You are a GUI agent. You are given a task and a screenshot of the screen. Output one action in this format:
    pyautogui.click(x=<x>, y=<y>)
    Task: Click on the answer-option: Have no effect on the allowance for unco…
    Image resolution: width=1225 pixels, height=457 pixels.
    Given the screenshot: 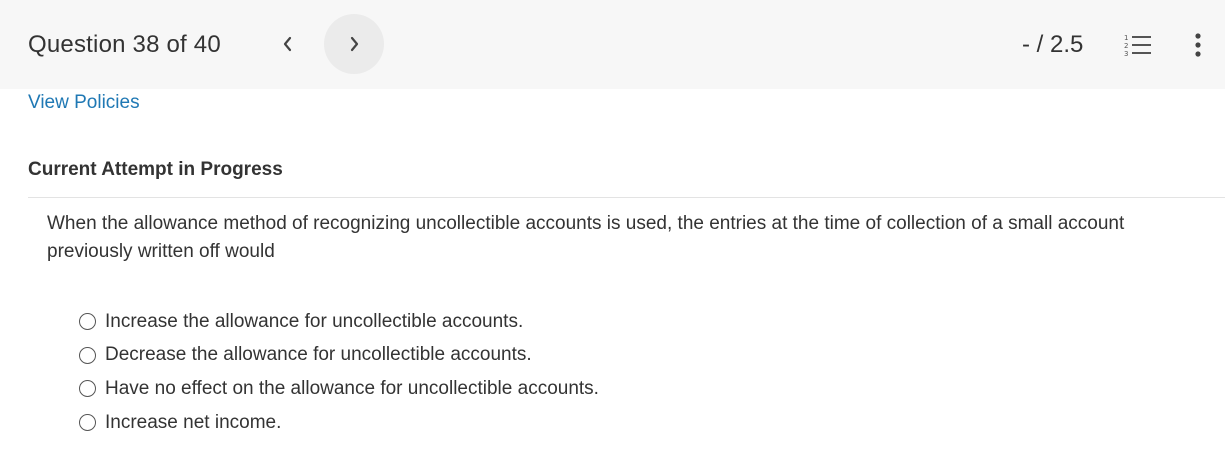 What is the action you would take?
    pyautogui.click(x=339, y=389)
    